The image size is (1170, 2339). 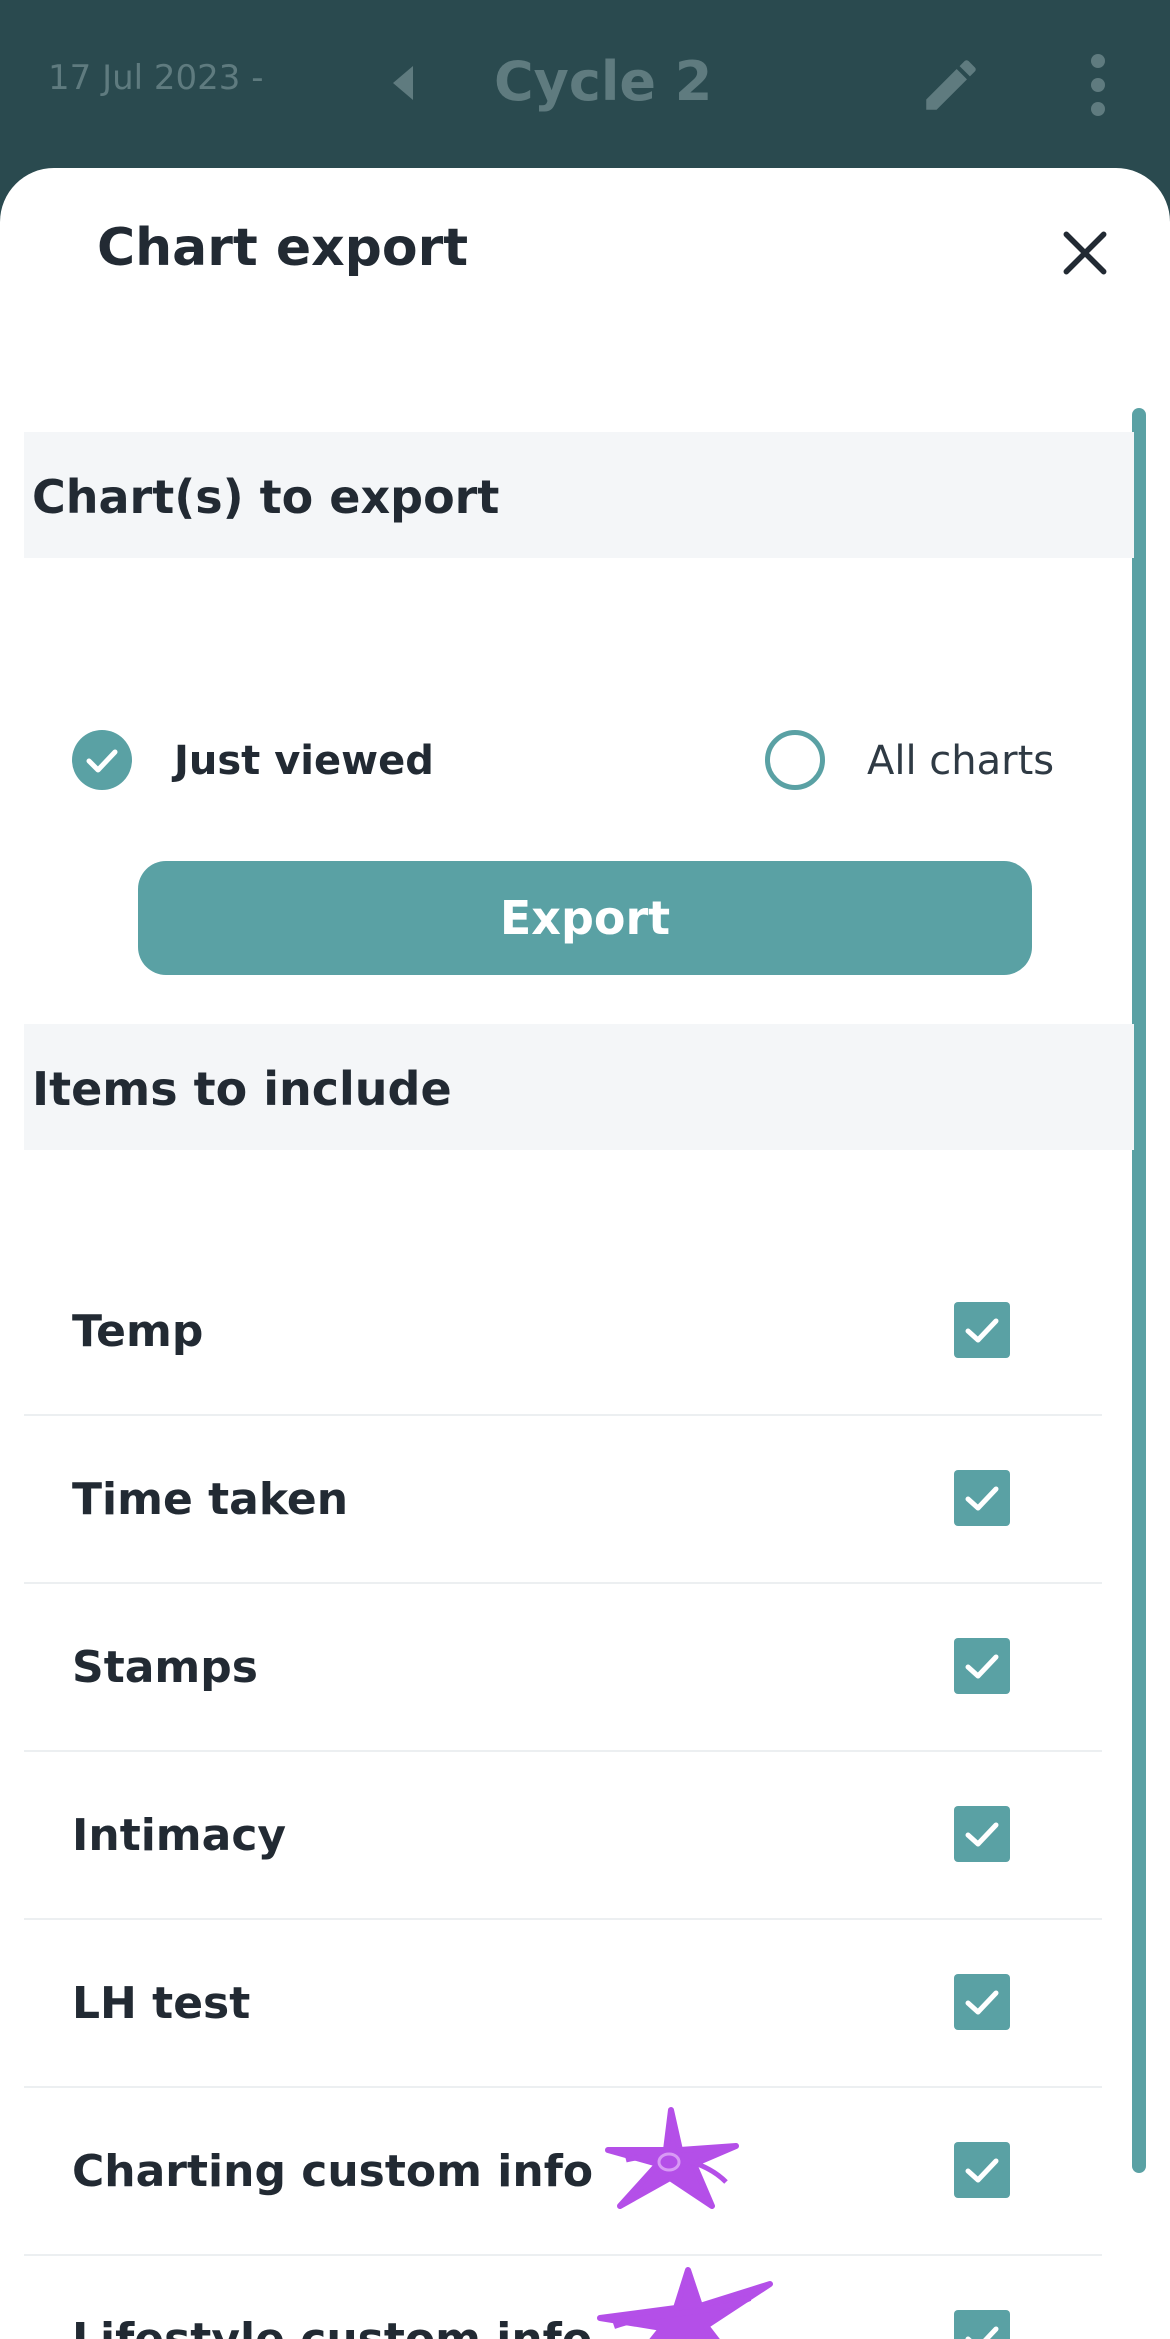 I want to click on list-item-intimacy: Intimacy, so click(x=563, y=1836).